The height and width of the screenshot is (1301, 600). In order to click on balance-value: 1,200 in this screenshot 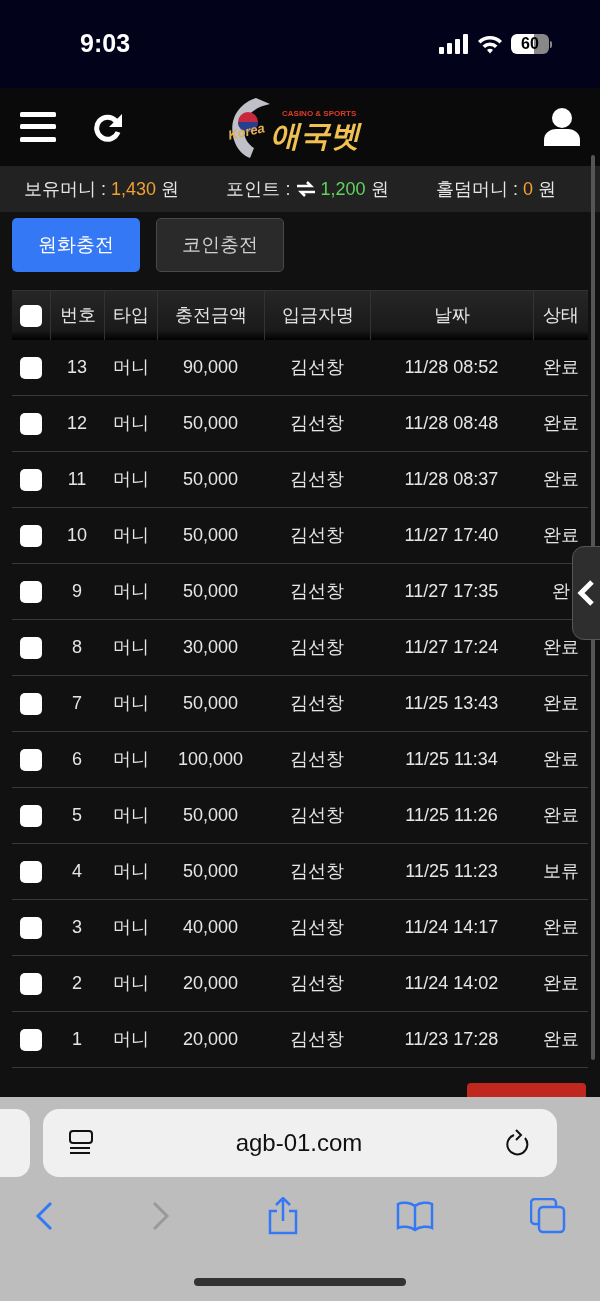, I will do `click(343, 189)`.